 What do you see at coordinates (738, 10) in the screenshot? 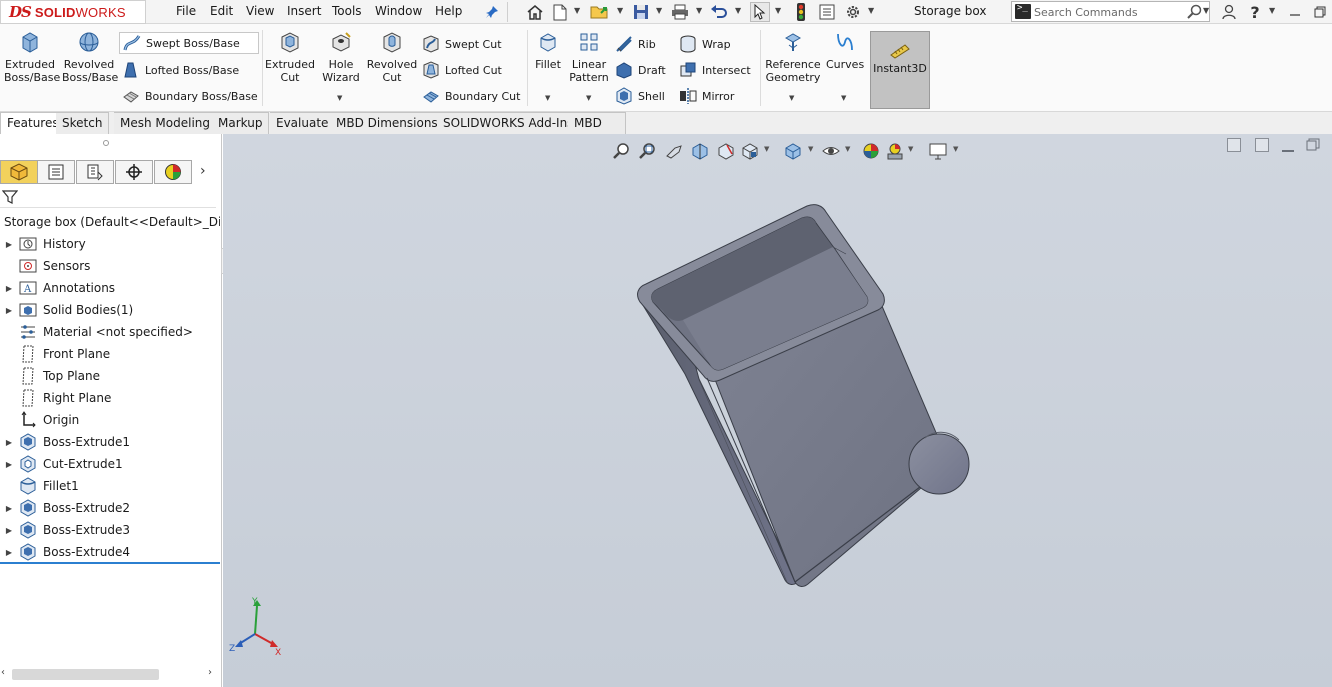
I see `undo-dropdown-icon: ▼` at bounding box center [738, 10].